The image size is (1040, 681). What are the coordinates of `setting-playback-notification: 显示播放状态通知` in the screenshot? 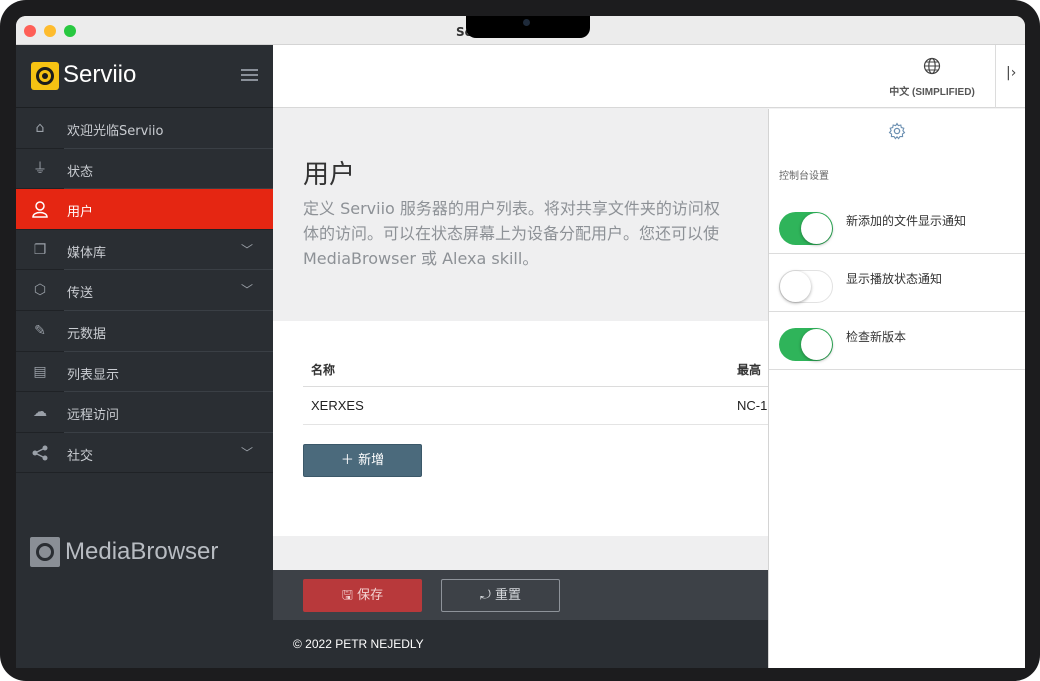 It's located at (897, 283).